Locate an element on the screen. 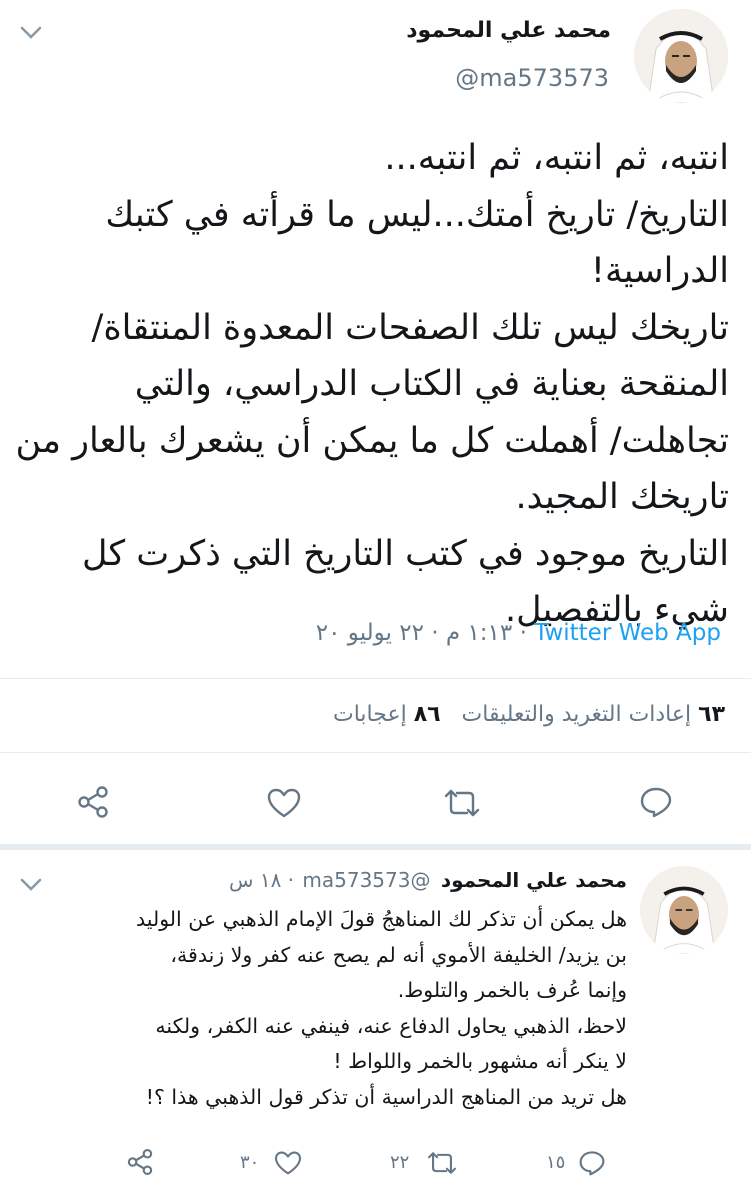 This screenshot has width=751, height=1200. tweet-meta: ١:١٣ م · ٢٢ يوليو ٢٠ · Twitter Web App is located at coordinates (520, 633).